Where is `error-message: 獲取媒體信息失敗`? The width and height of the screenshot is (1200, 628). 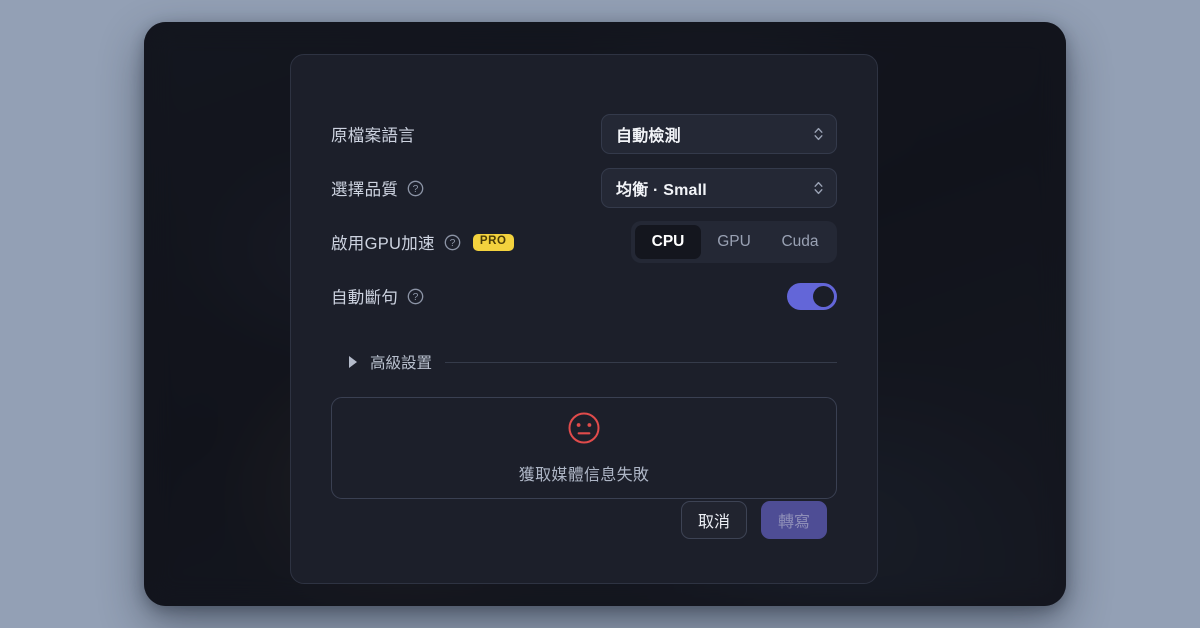 error-message: 獲取媒體信息失敗 is located at coordinates (584, 475).